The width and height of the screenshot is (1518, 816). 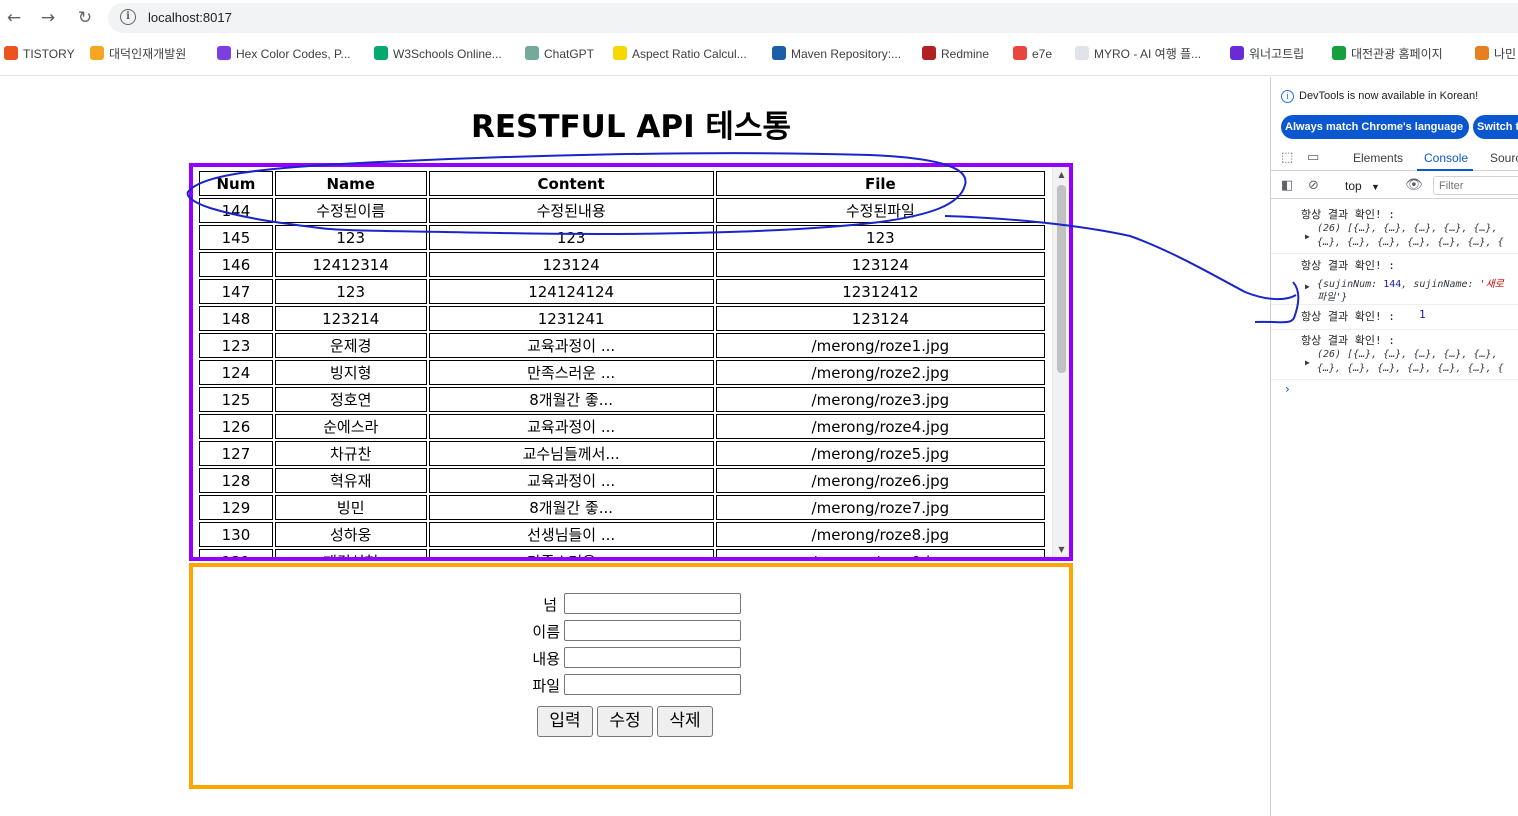 What do you see at coordinates (236, 399) in the screenshot?
I see `cell-num: 125` at bounding box center [236, 399].